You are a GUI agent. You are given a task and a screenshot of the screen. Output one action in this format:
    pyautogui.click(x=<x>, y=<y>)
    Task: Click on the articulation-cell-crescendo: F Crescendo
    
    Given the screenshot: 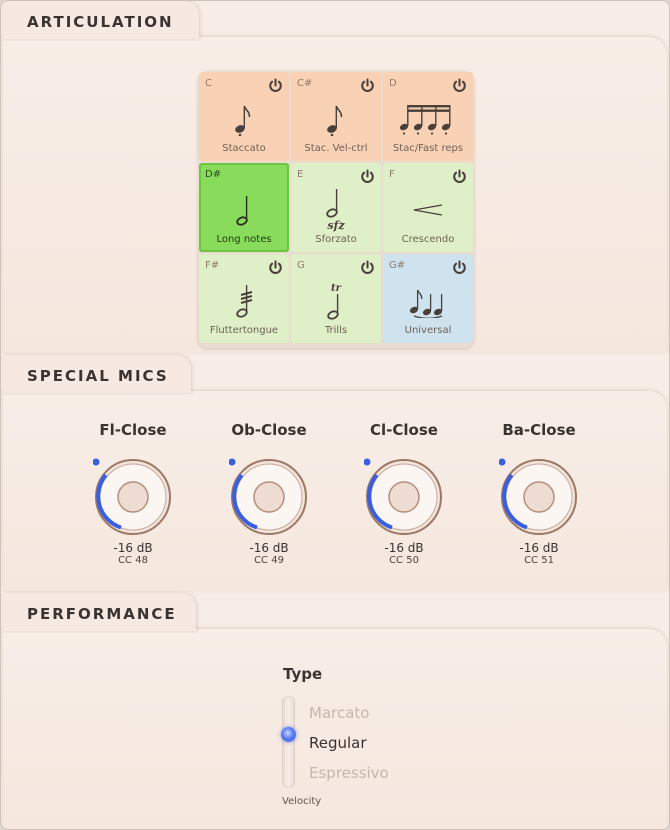 What is the action you would take?
    pyautogui.click(x=428, y=207)
    